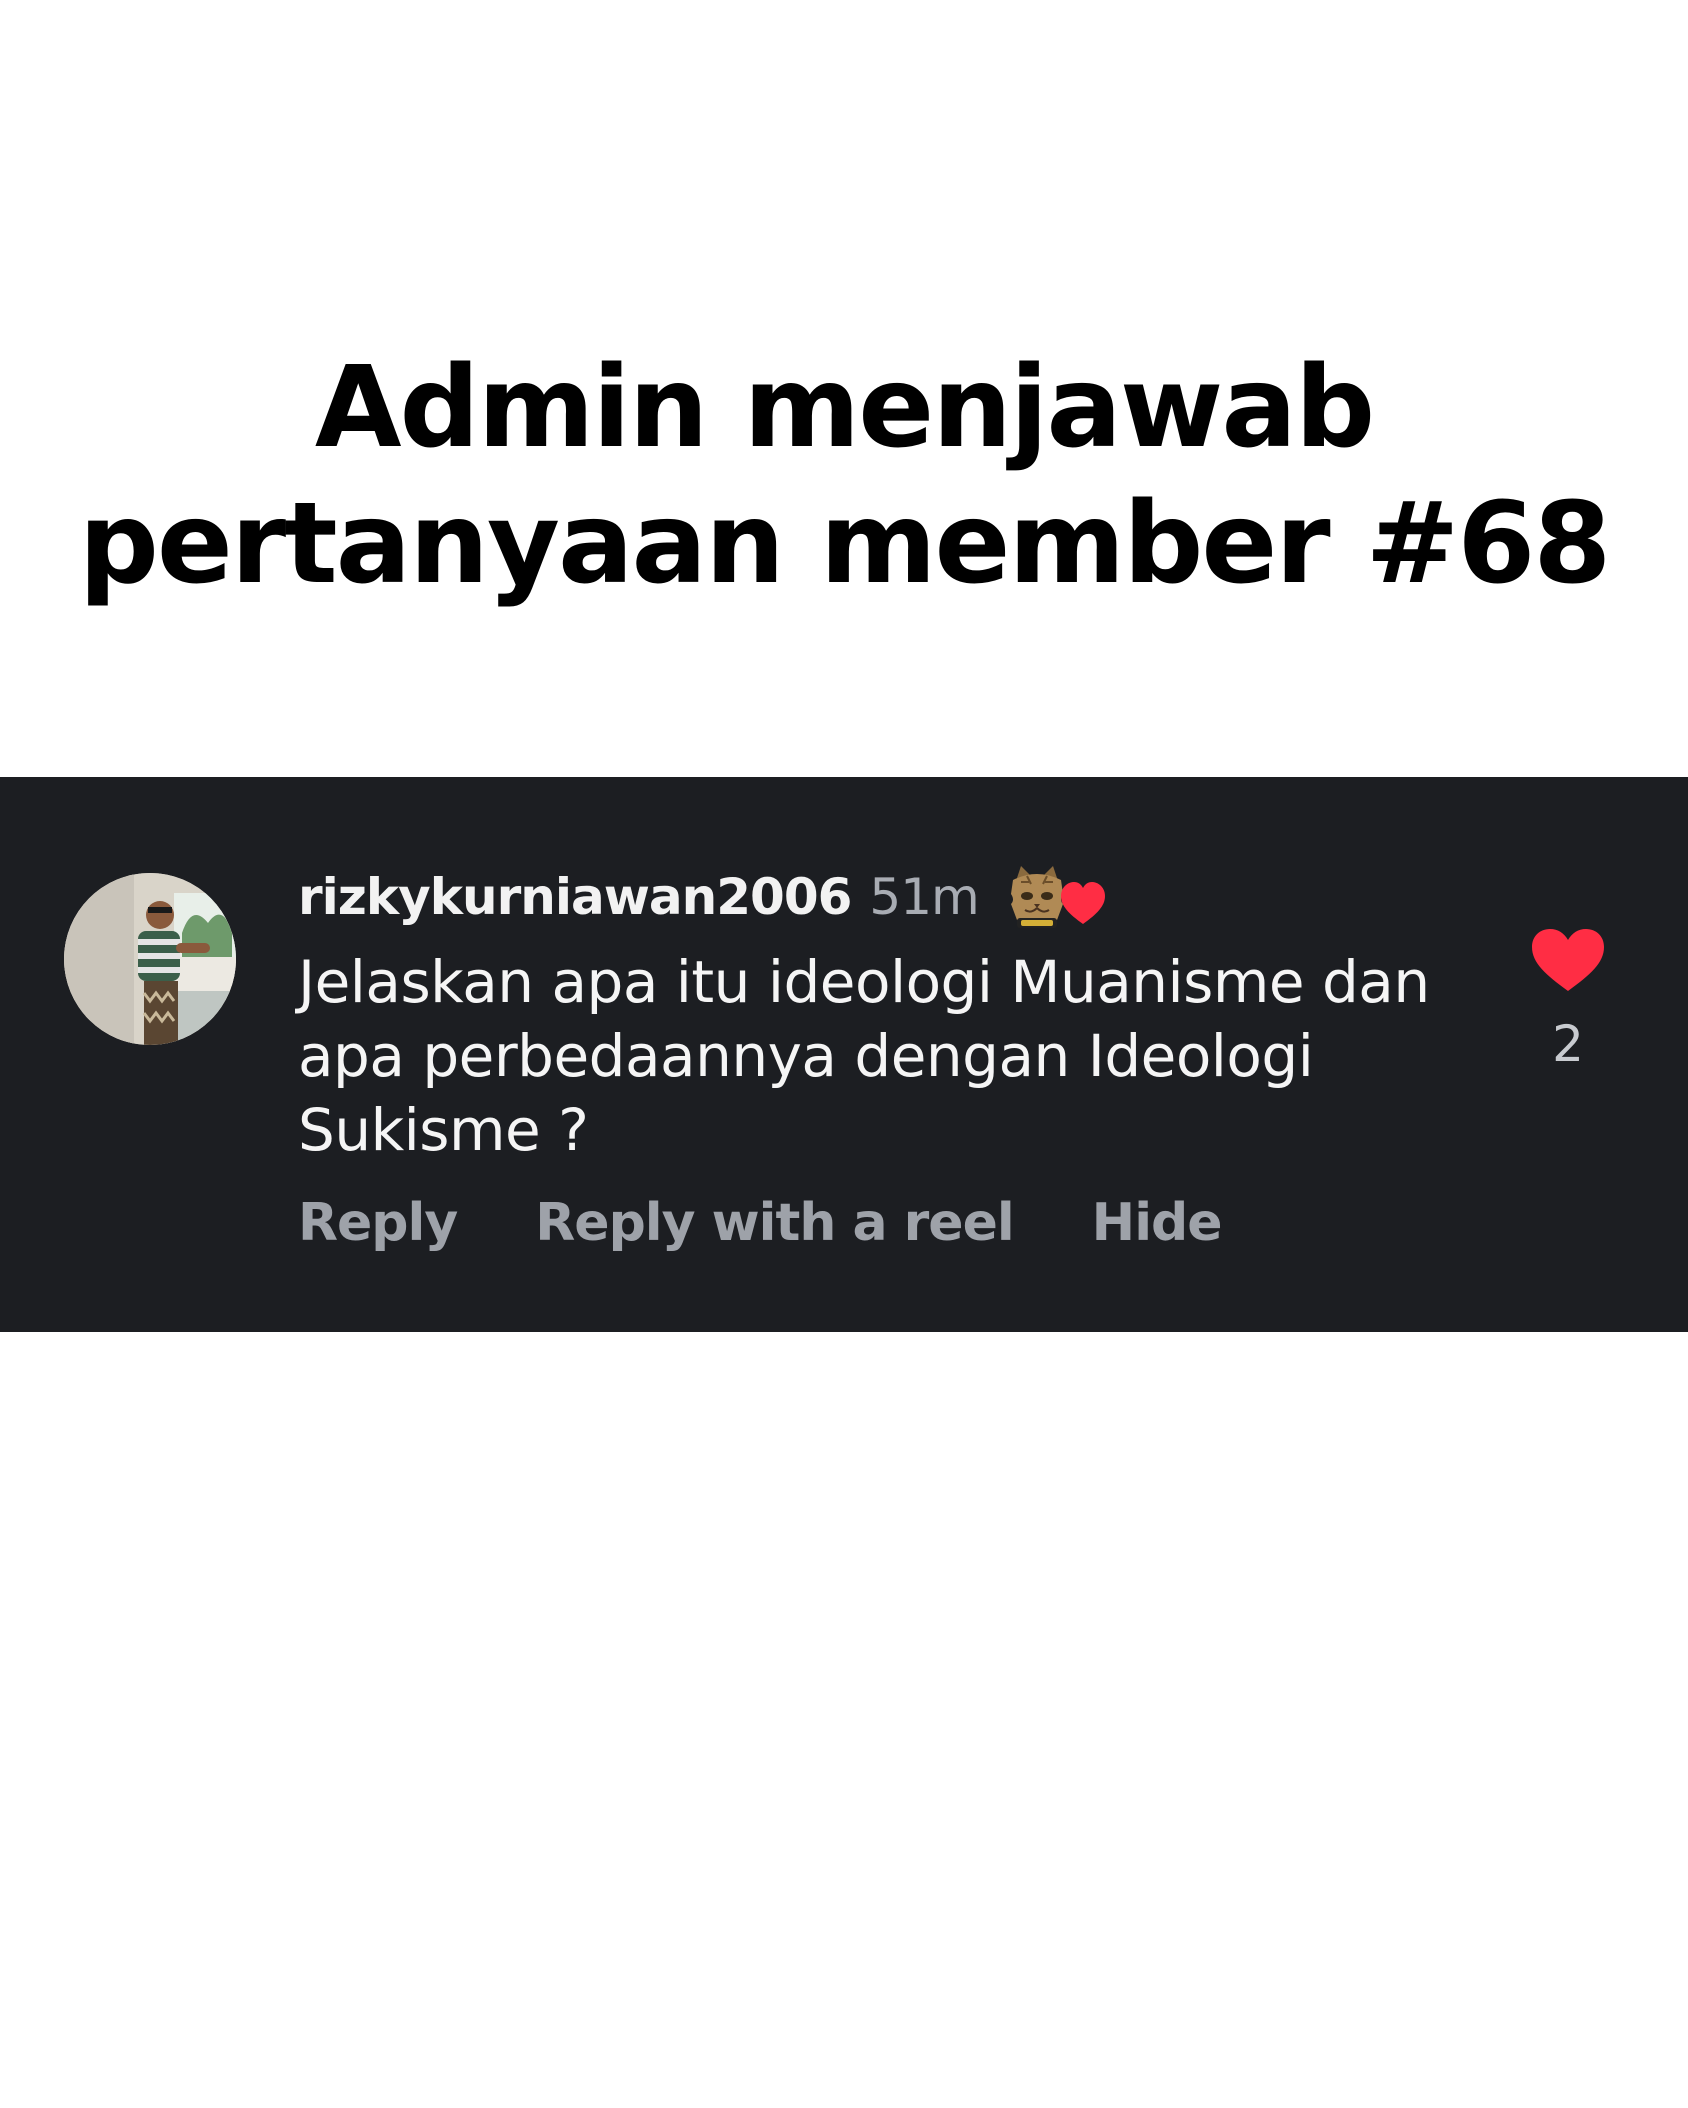  Describe the element at coordinates (1059, 897) in the screenshot. I see `cat-with-heart-icon` at that location.